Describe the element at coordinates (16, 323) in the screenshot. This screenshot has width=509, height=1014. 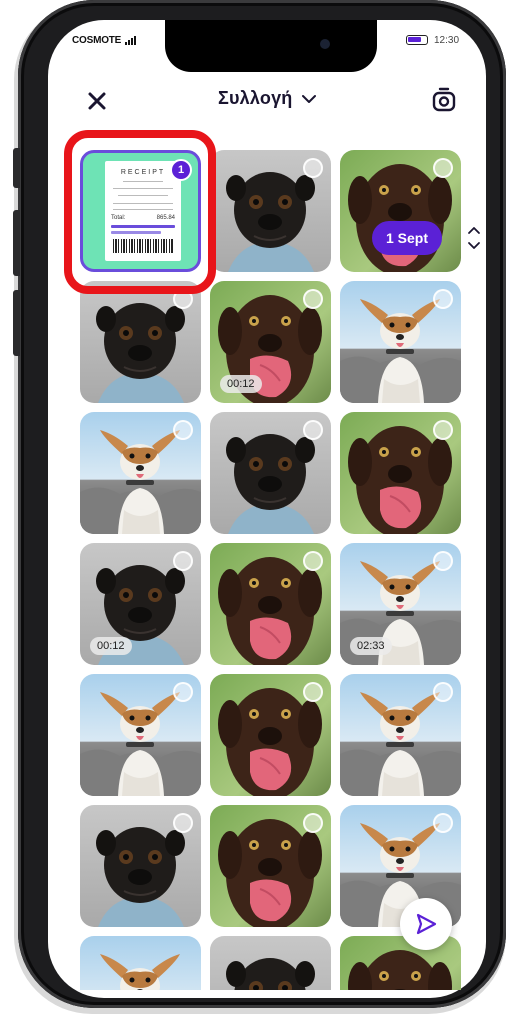
I see `volume-down-button` at that location.